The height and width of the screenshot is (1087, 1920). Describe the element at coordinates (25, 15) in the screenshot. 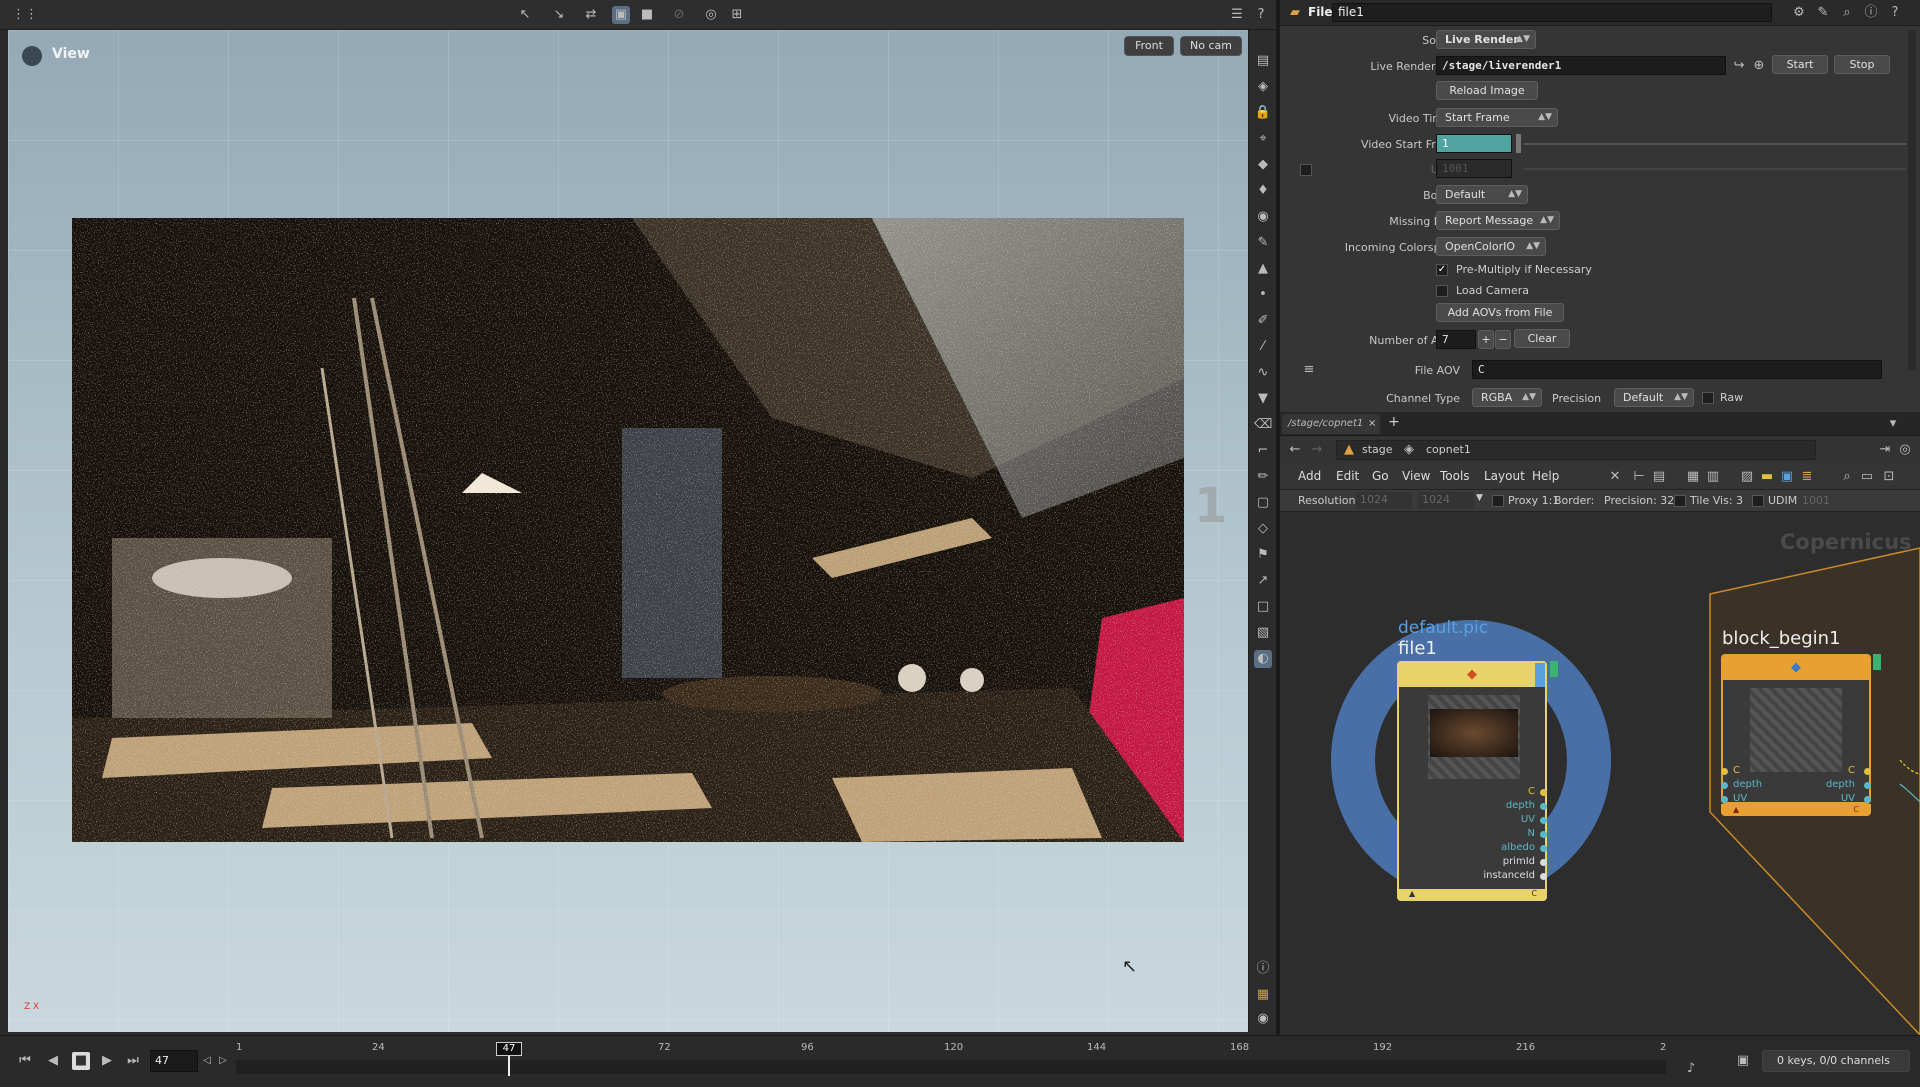

I see `apps-grid-icon: ⋮⋮` at that location.